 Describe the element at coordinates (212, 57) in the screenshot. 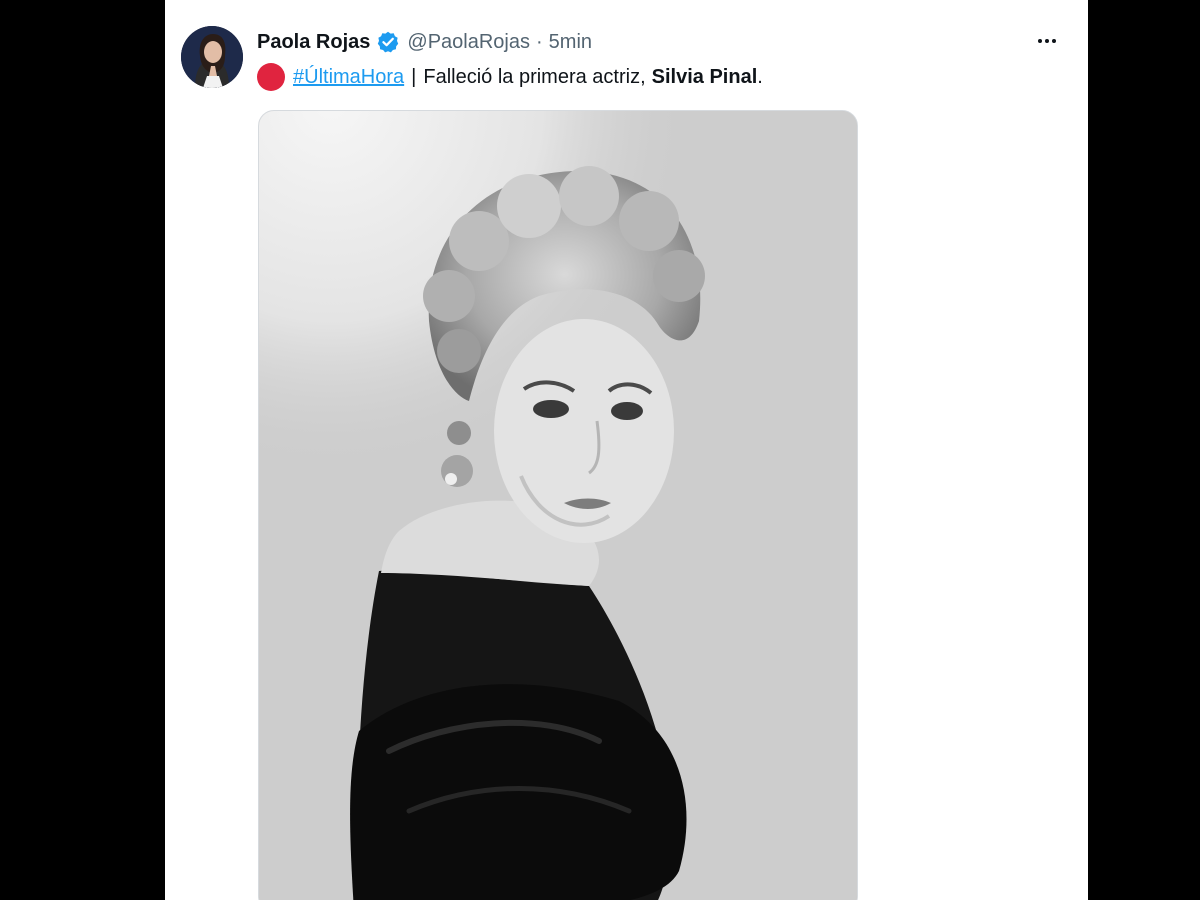

I see `author-avatar` at that location.